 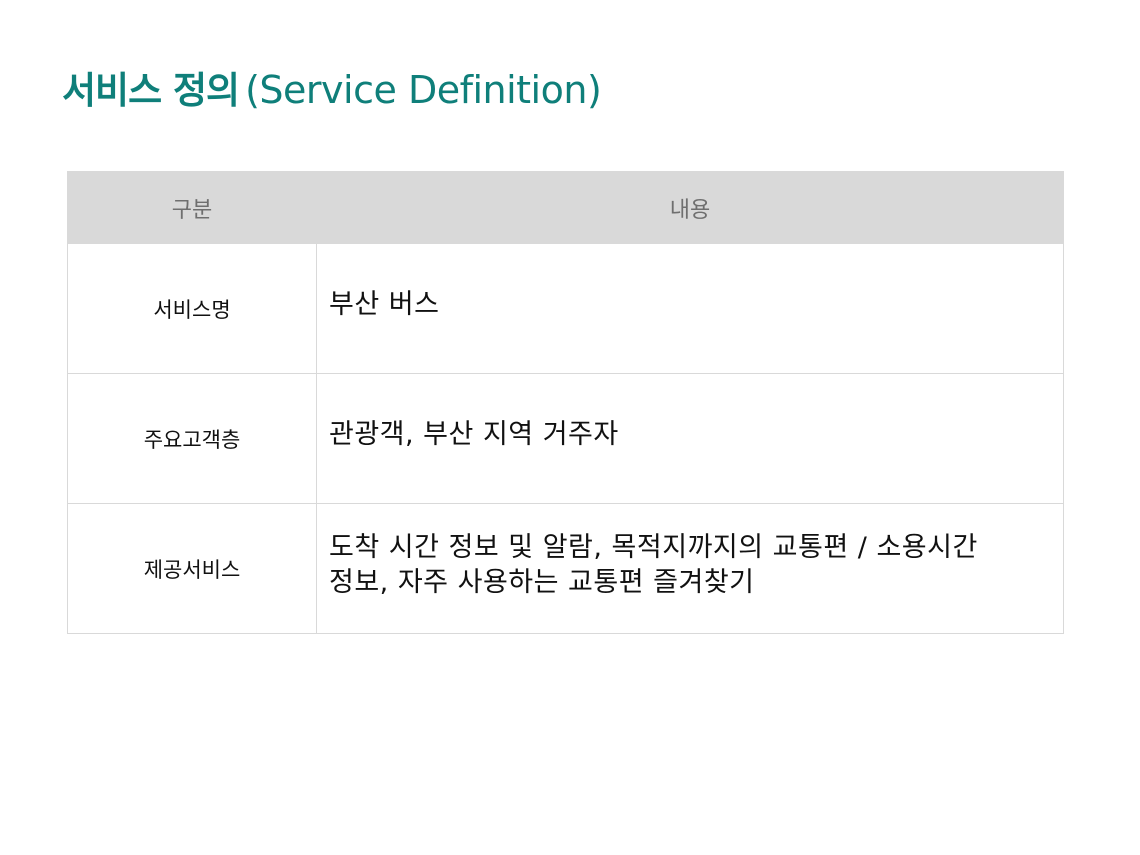 I want to click on row-category-service-name: 서비스명, so click(x=192, y=308).